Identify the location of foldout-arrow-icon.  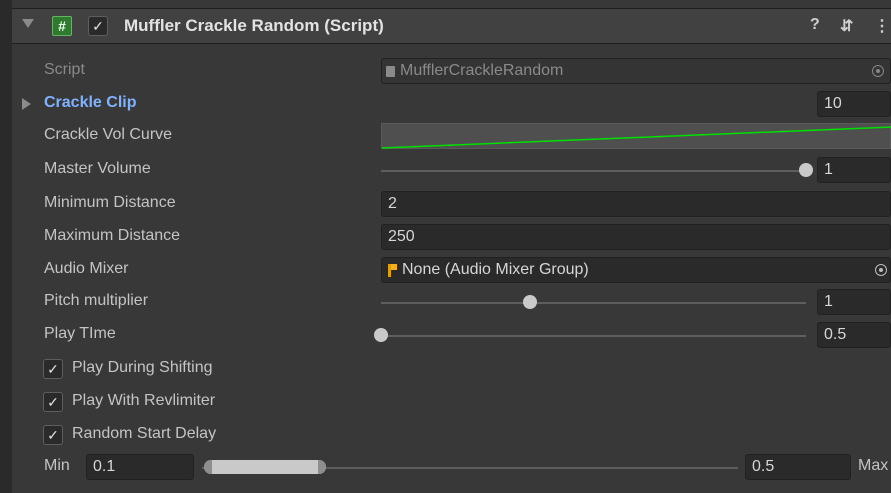
(28, 23).